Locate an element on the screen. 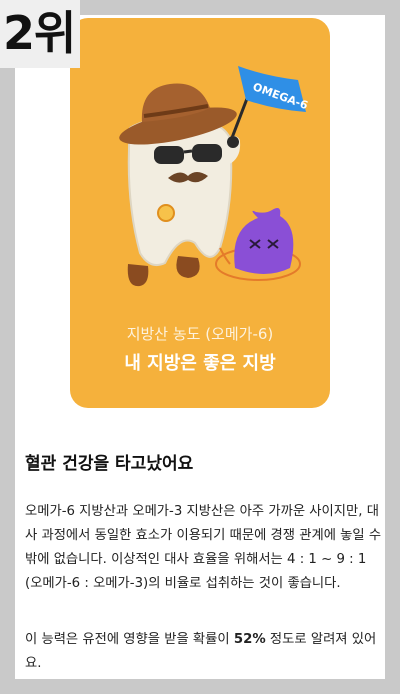  heritability-value: 52% is located at coordinates (249, 639).